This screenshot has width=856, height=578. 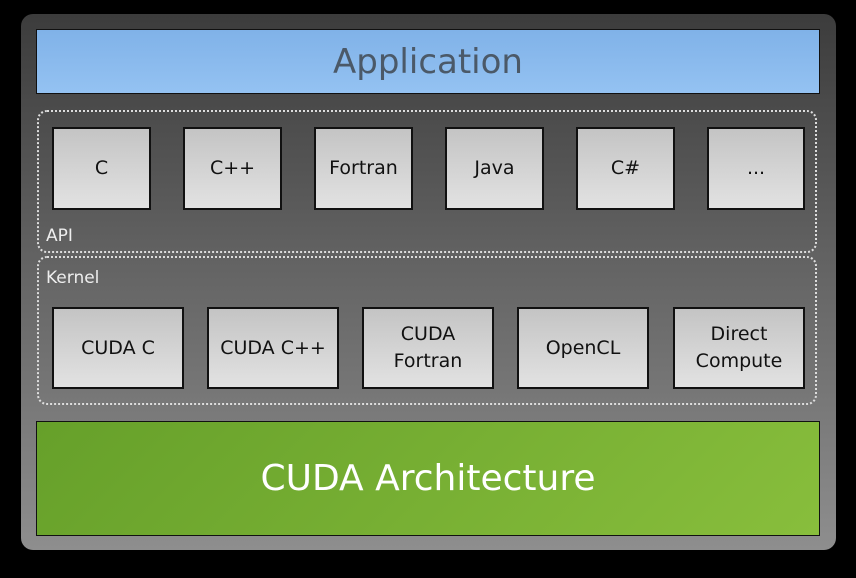 I want to click on api-box-csharp: C#, so click(x=625, y=168).